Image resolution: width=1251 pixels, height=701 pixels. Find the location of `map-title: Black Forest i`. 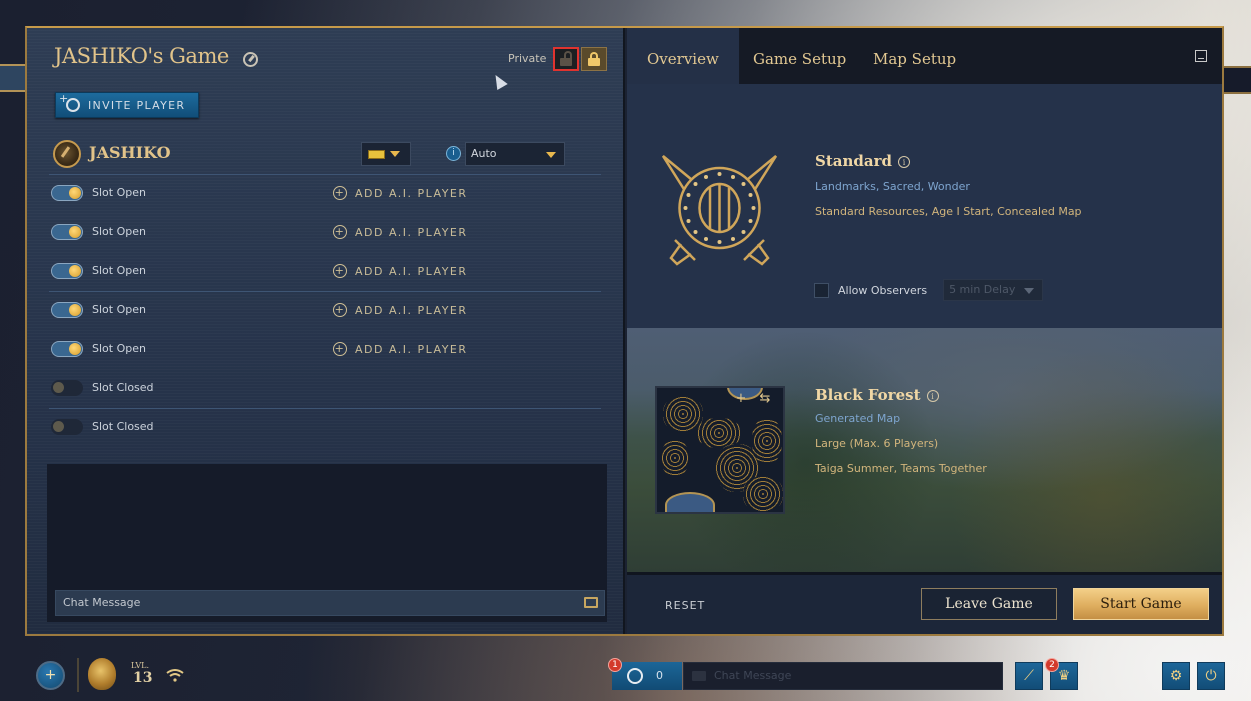

map-title: Black Forest i is located at coordinates (877, 395).